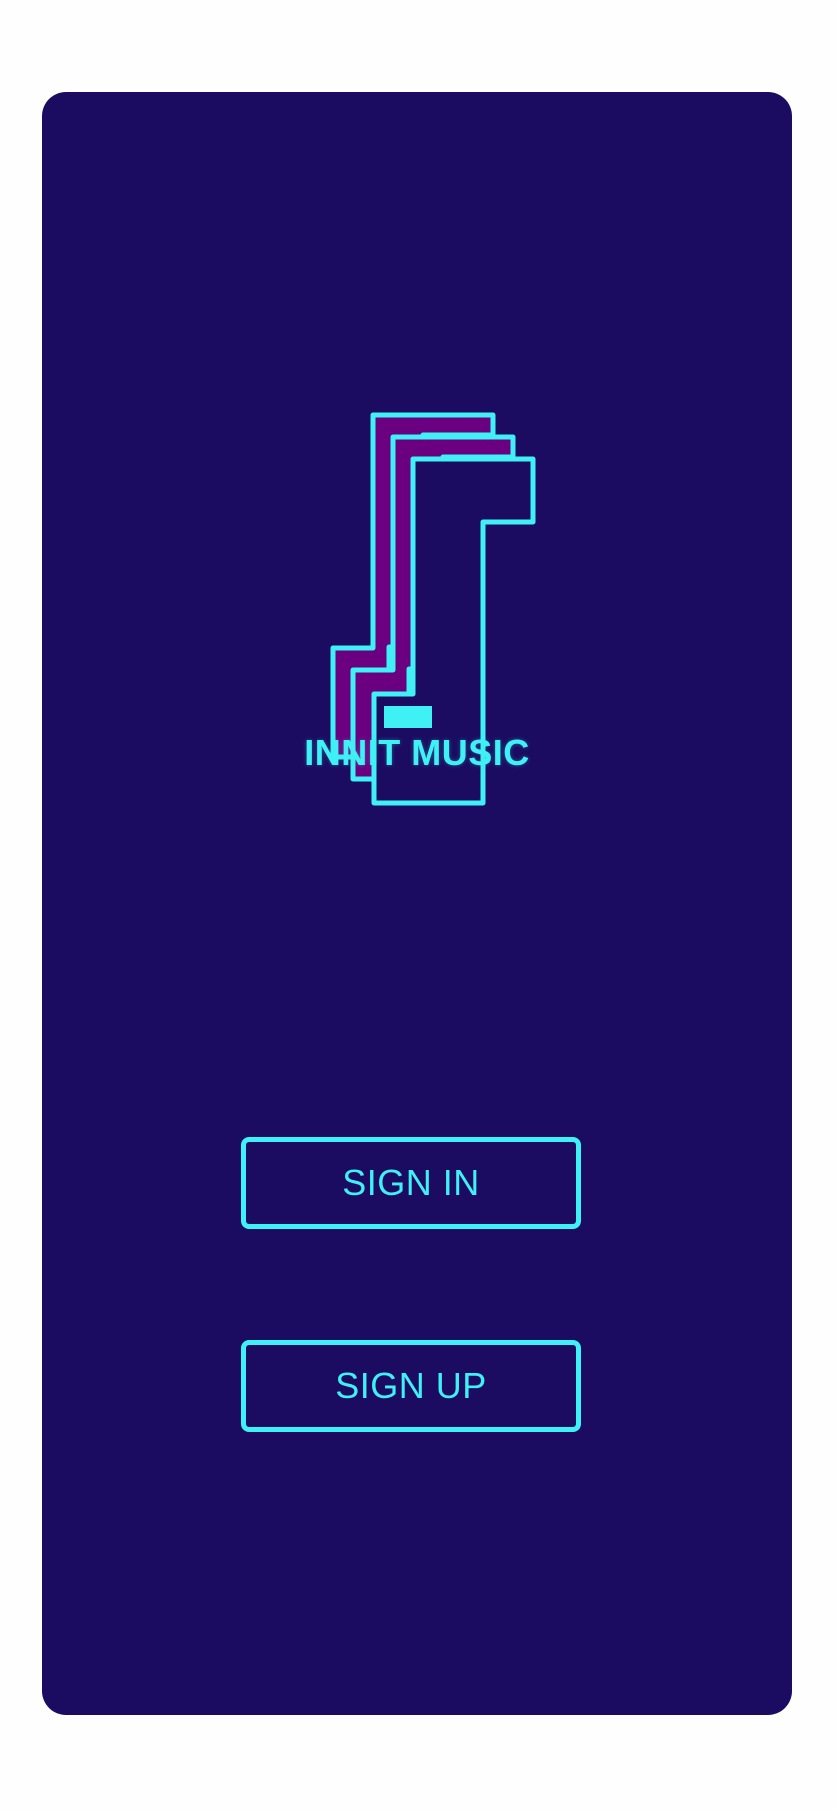 Image resolution: width=836 pixels, height=1810 pixels. What do you see at coordinates (411, 1183) in the screenshot?
I see `sign-in-button: SIGN IN` at bounding box center [411, 1183].